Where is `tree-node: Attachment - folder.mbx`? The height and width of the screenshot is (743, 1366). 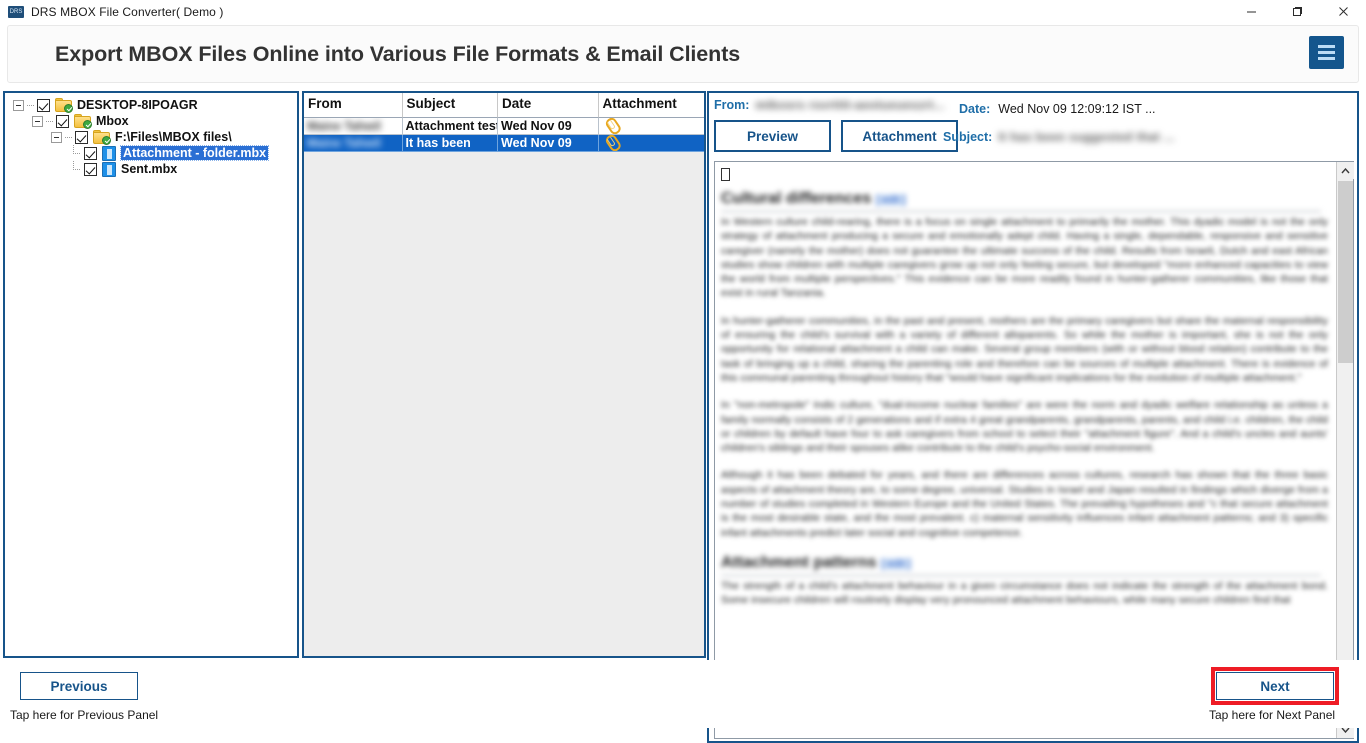 tree-node: Attachment - folder.mbx is located at coordinates (153, 153).